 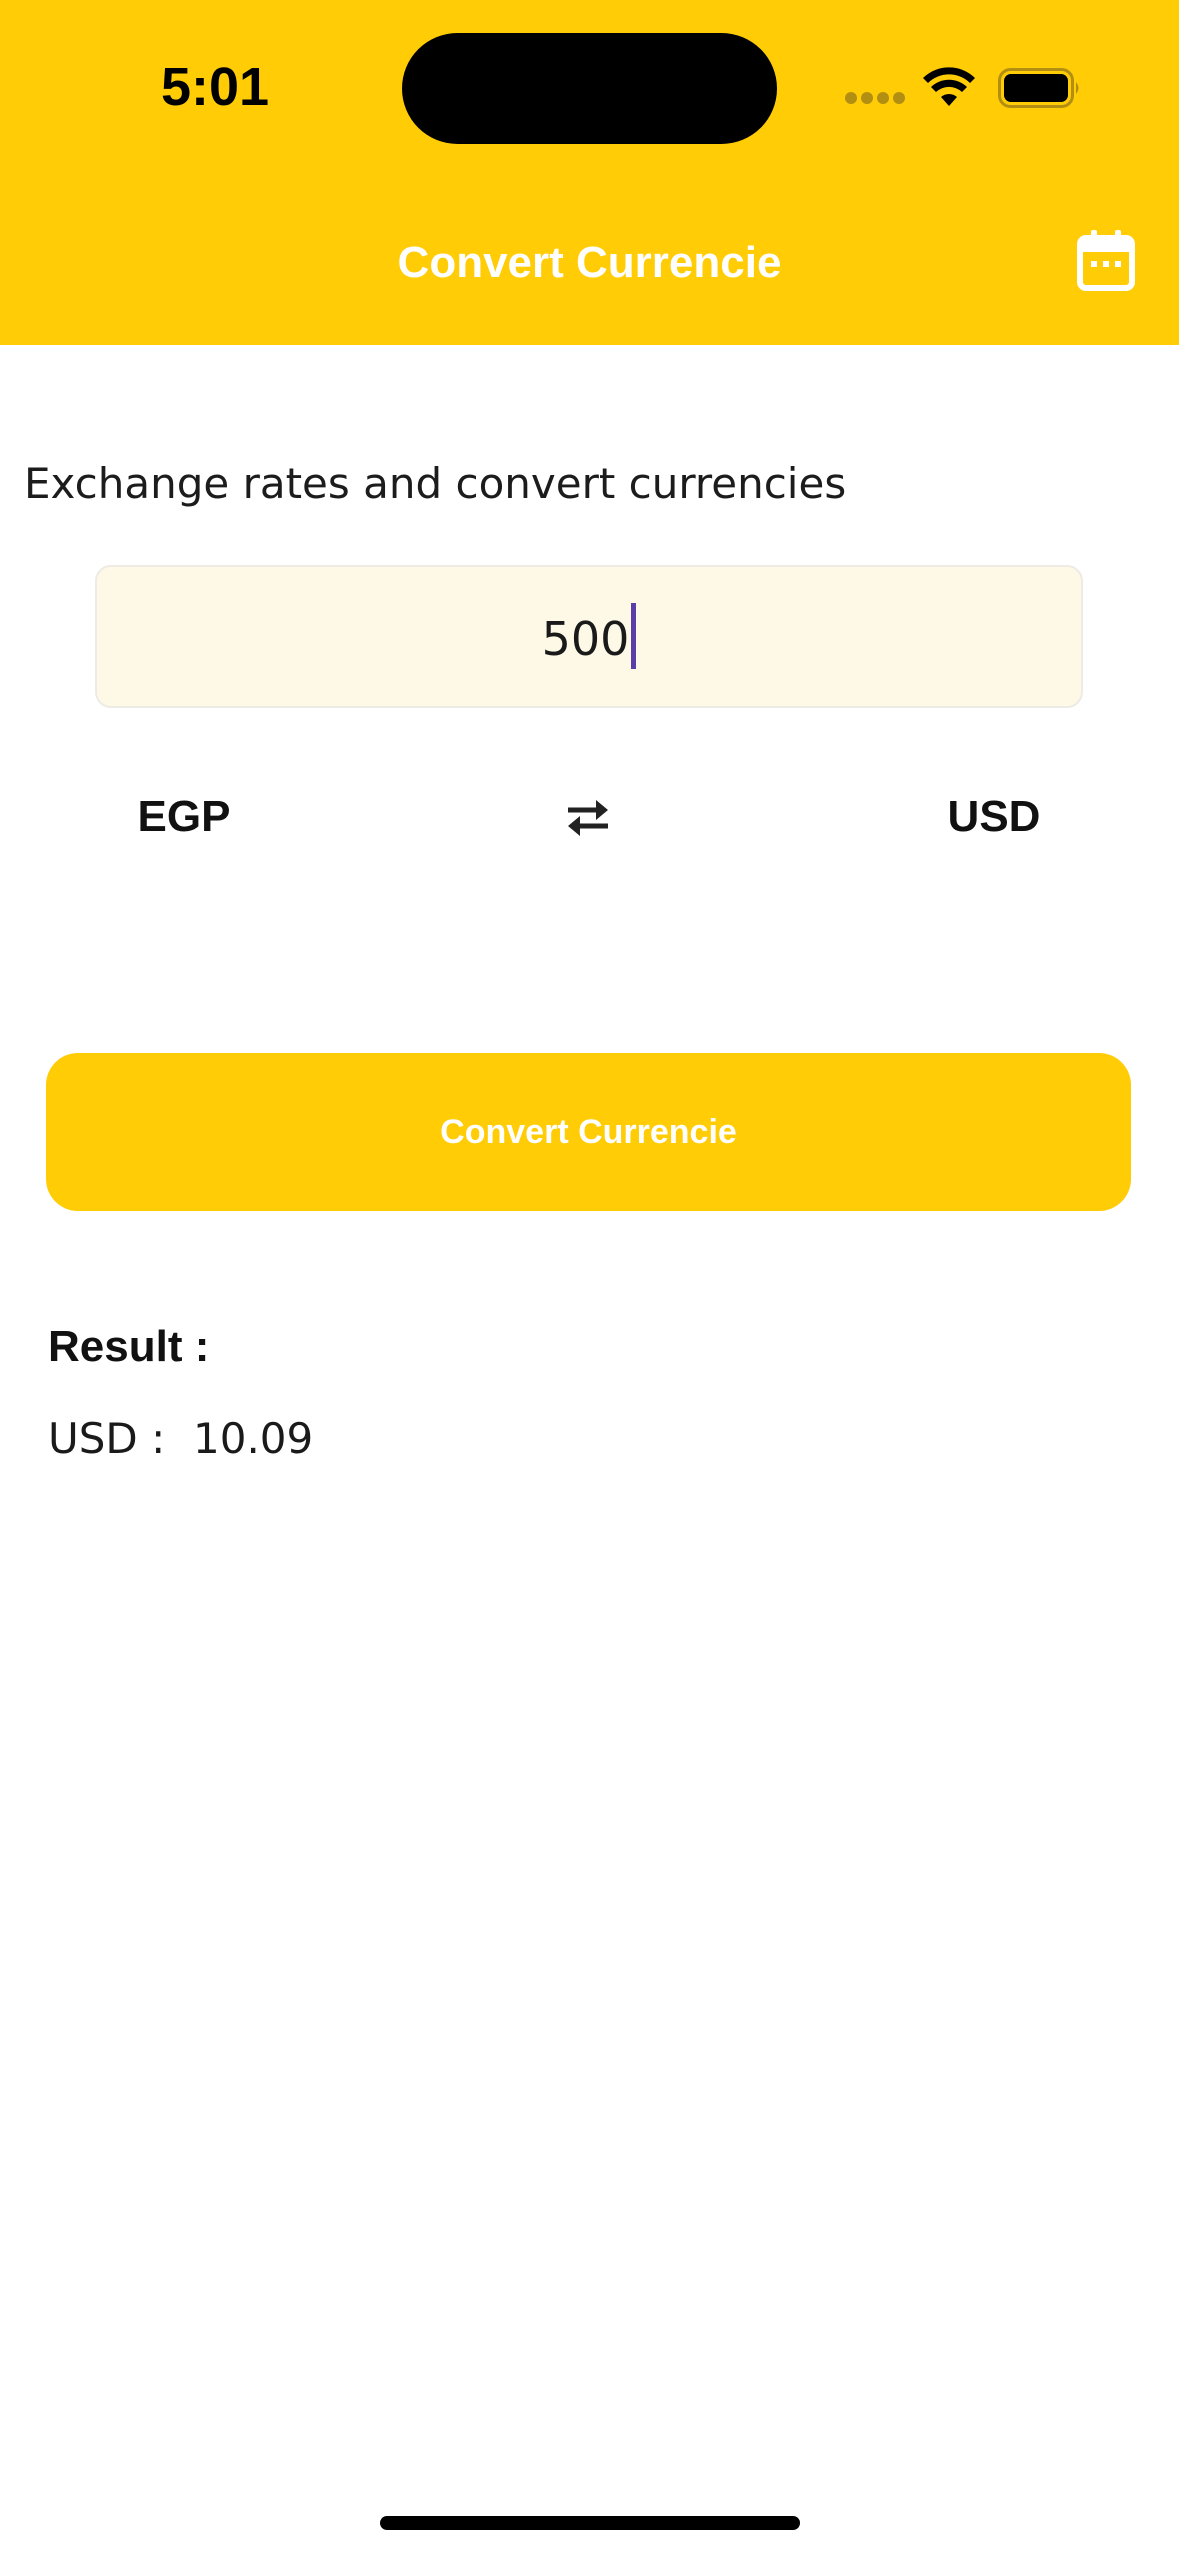 I want to click on amount-input: 500, so click(x=589, y=636).